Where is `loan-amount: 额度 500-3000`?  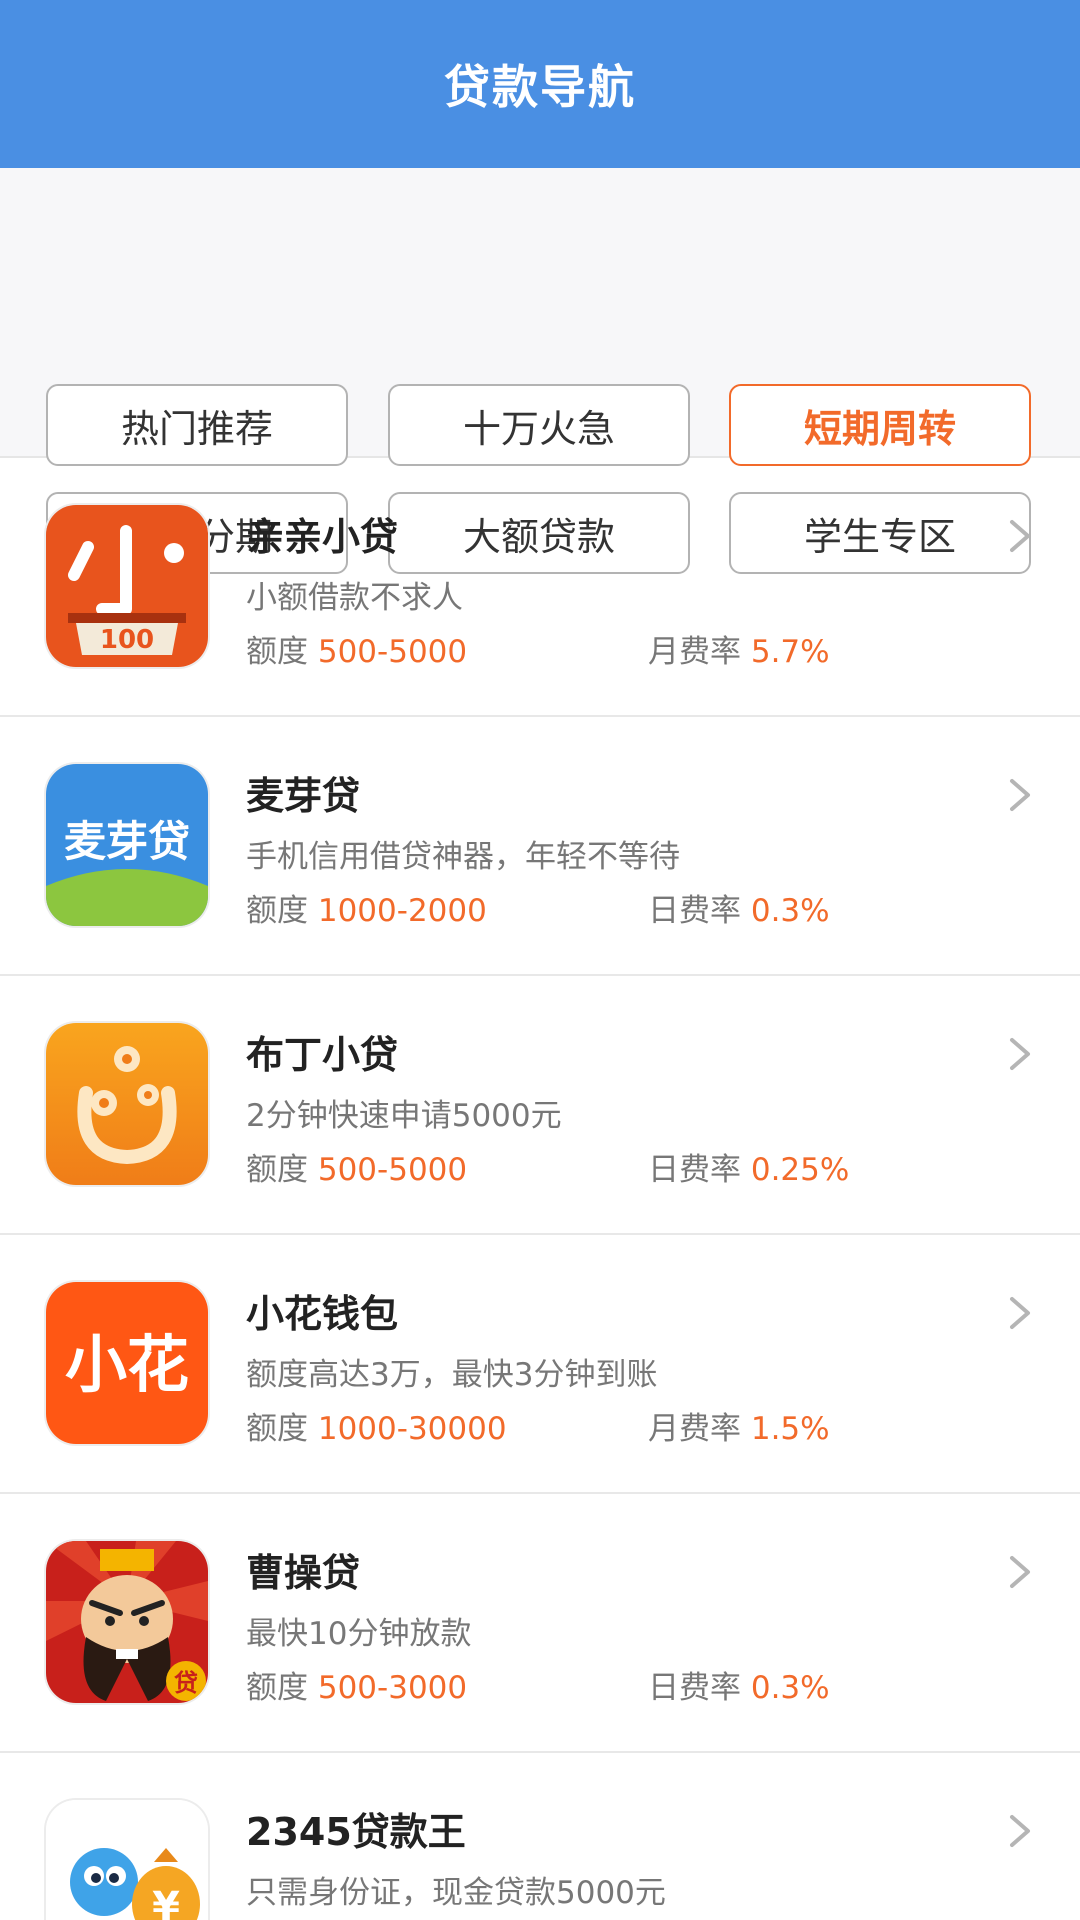
loan-amount: 额度 500-3000 is located at coordinates (357, 1688).